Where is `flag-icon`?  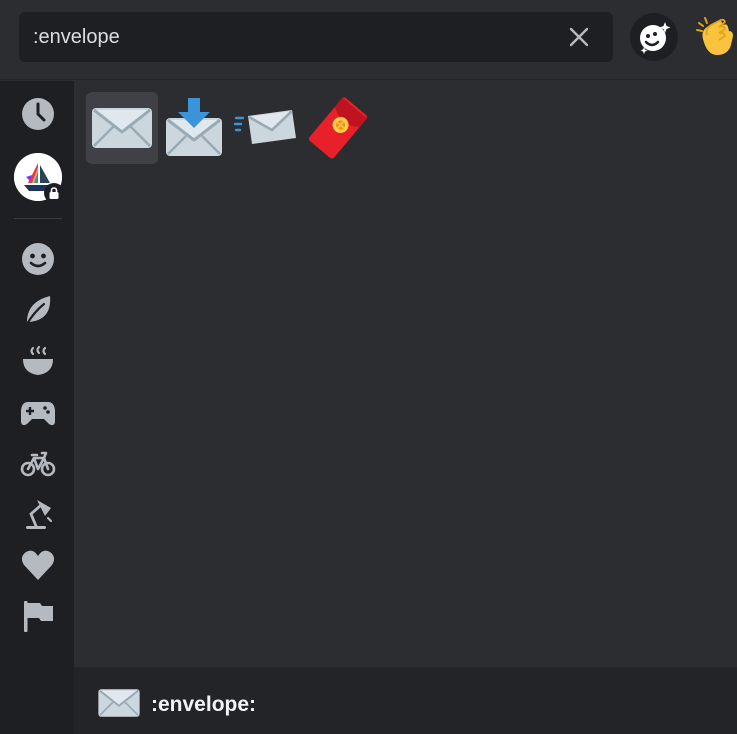 flag-icon is located at coordinates (38, 618).